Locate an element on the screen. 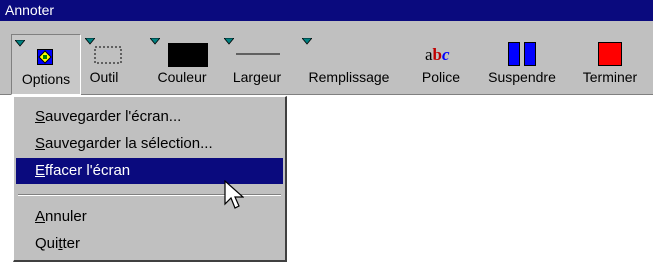 This screenshot has width=653, height=267. mouse-cursor-icon is located at coordinates (234, 194).